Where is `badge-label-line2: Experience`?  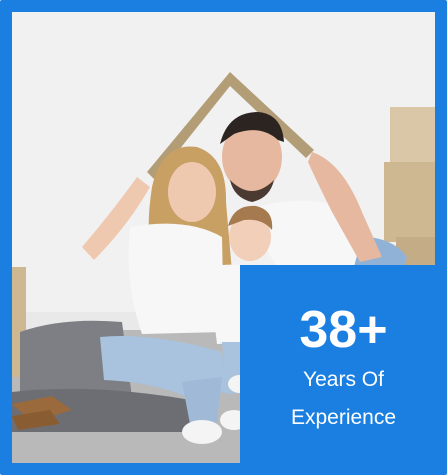 badge-label-line2: Experience is located at coordinates (343, 417).